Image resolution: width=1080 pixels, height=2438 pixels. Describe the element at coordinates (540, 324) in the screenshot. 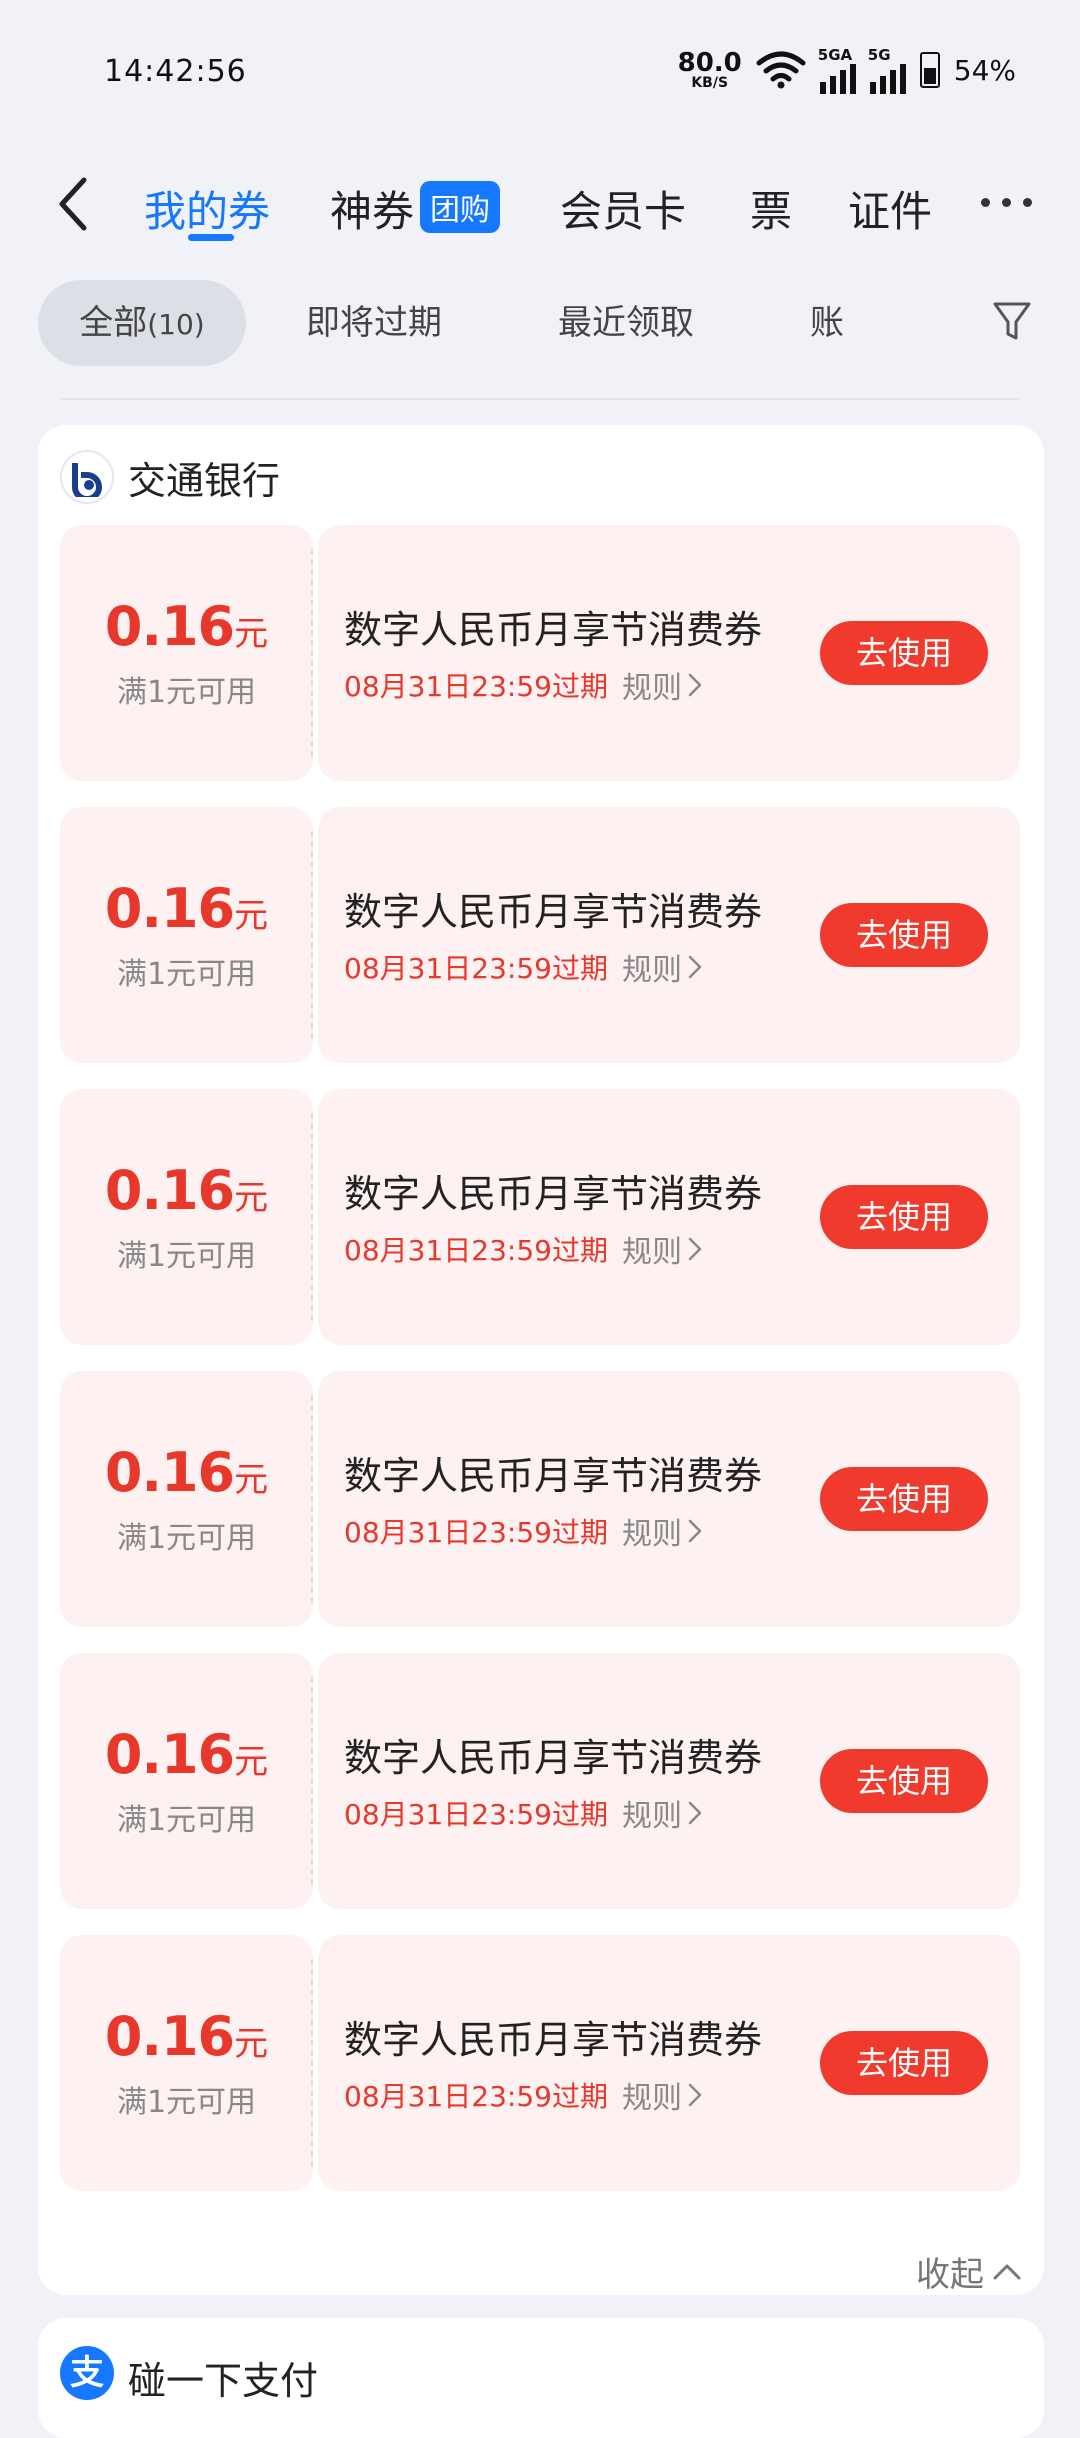

I see `filter-bar: 全部(10) 即将过期 最近领取 账` at that location.